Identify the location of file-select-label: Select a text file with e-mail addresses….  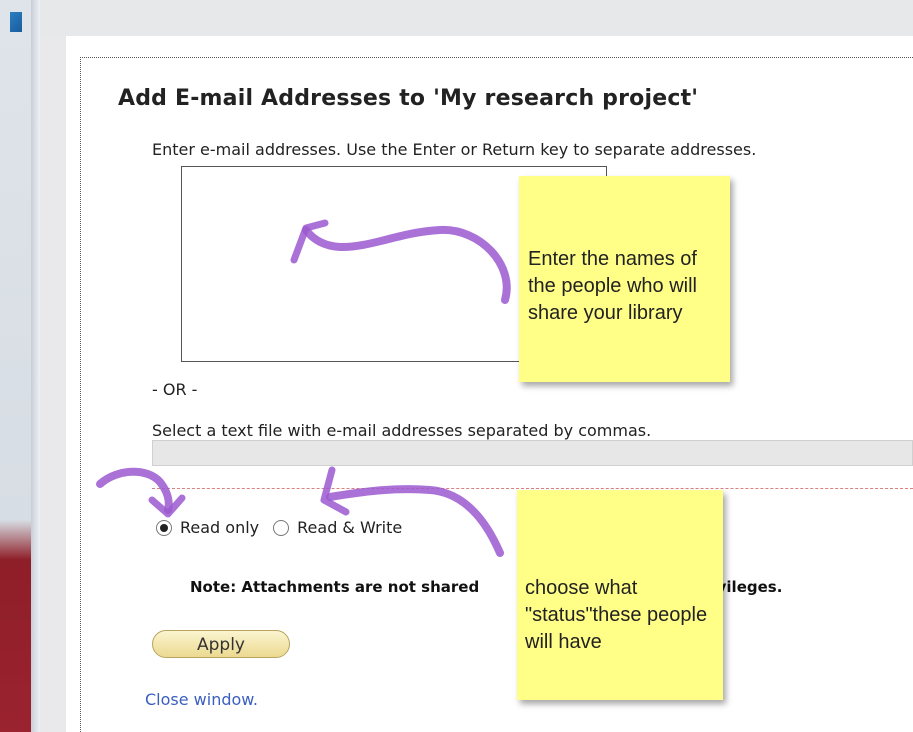
(402, 430).